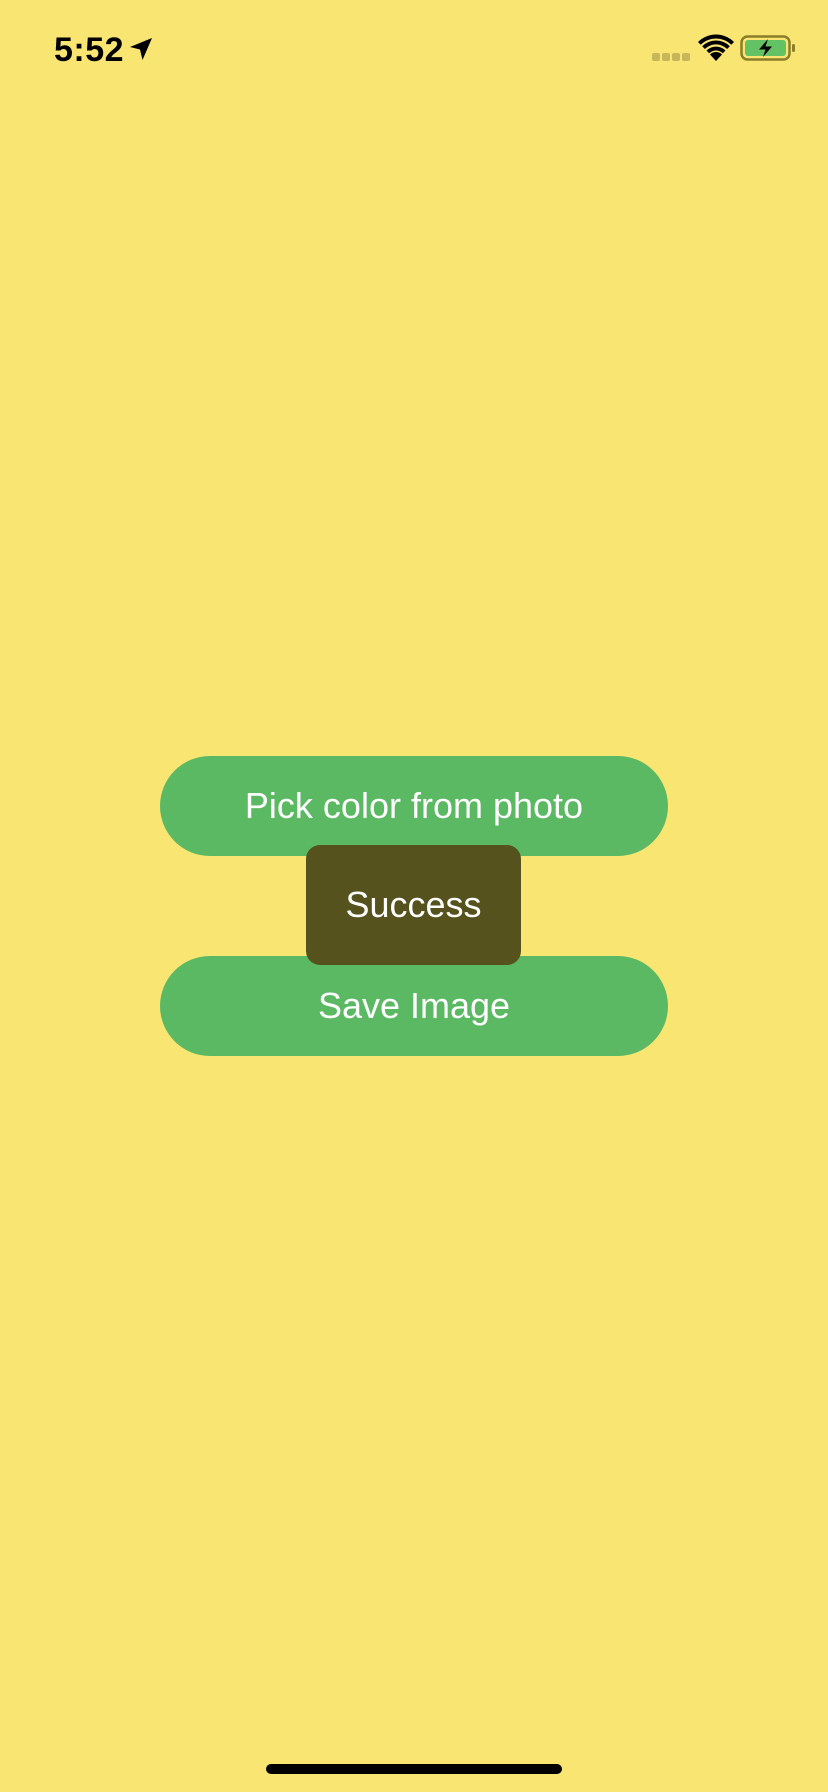  Describe the element at coordinates (414, 50) in the screenshot. I see `status-bar: 5:52` at that location.